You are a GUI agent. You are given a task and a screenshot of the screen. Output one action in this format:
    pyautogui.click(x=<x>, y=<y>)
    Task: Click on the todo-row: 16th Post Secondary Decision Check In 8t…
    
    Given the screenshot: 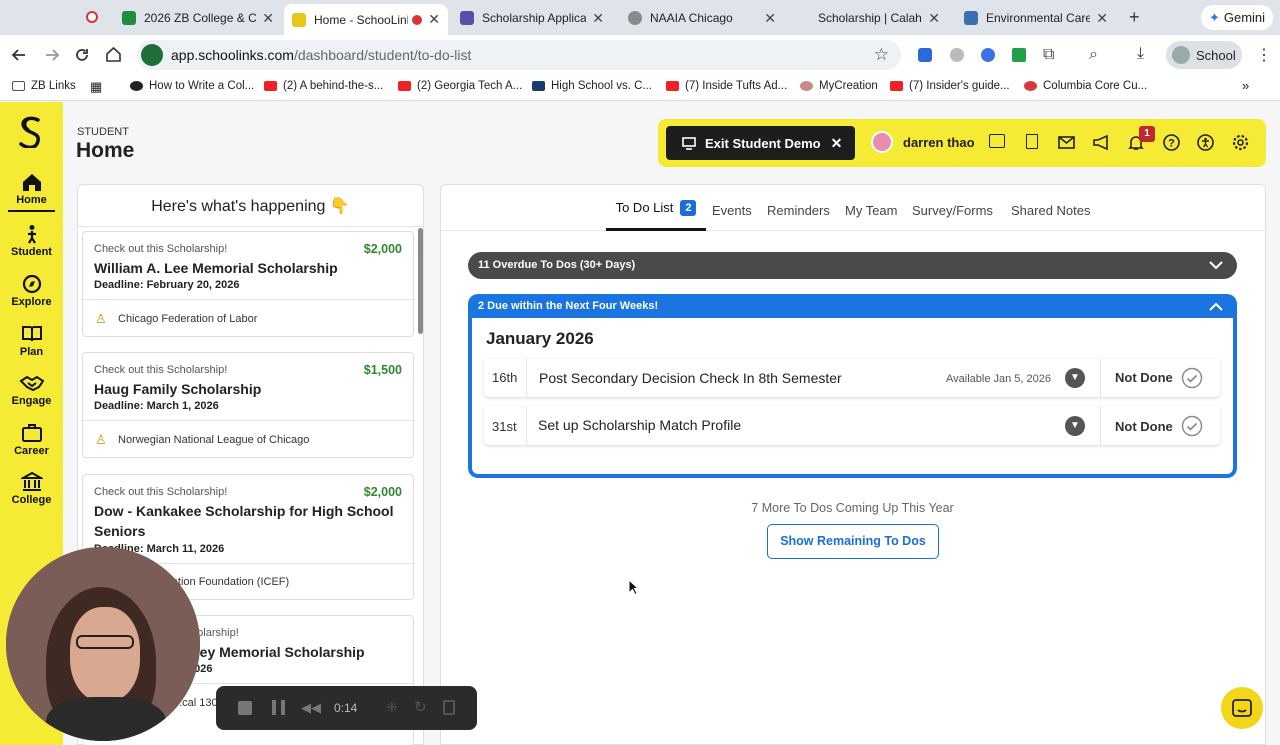 What is the action you would take?
    pyautogui.click(x=852, y=378)
    